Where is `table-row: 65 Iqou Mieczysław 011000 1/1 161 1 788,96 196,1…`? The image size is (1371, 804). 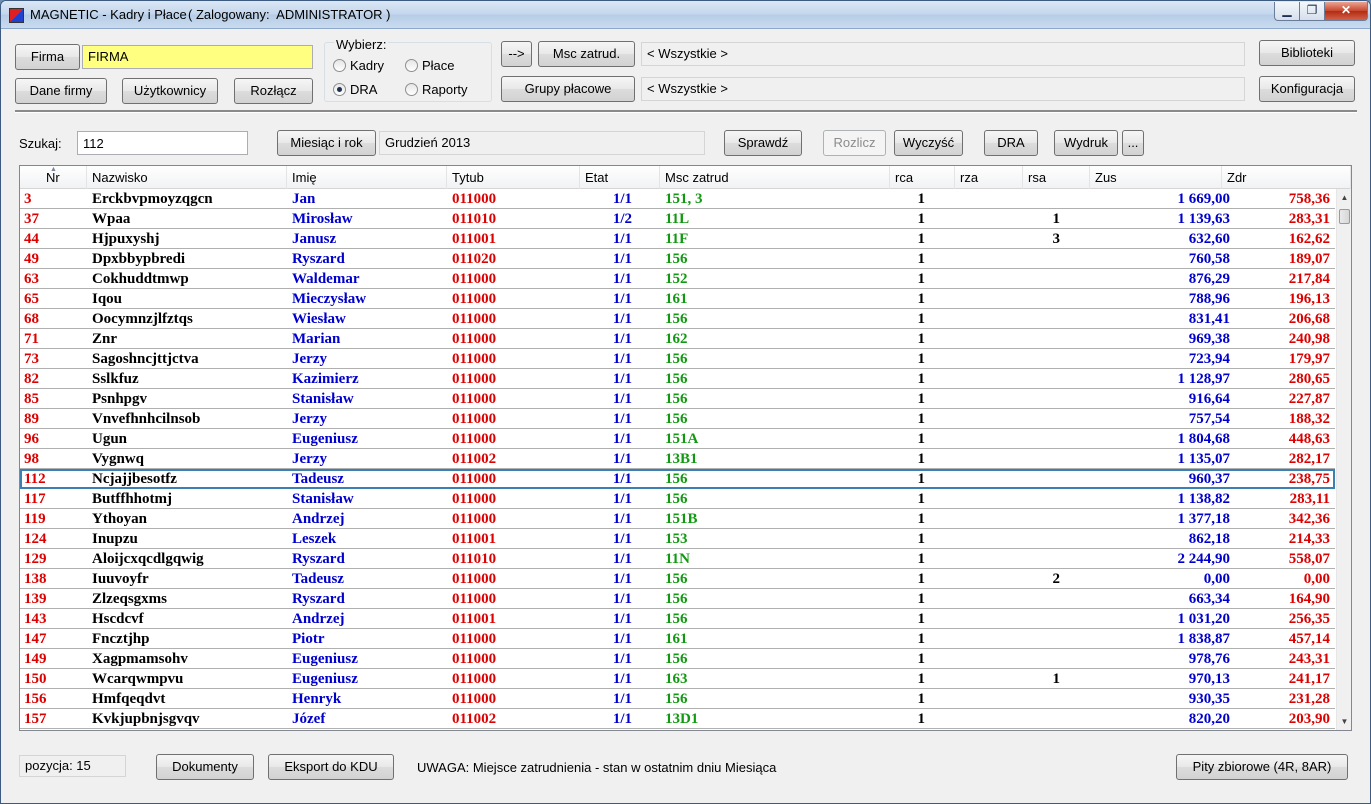 table-row: 65 Iqou Mieczysław 011000 1/1 161 1 788,96 196,1… is located at coordinates (677, 299).